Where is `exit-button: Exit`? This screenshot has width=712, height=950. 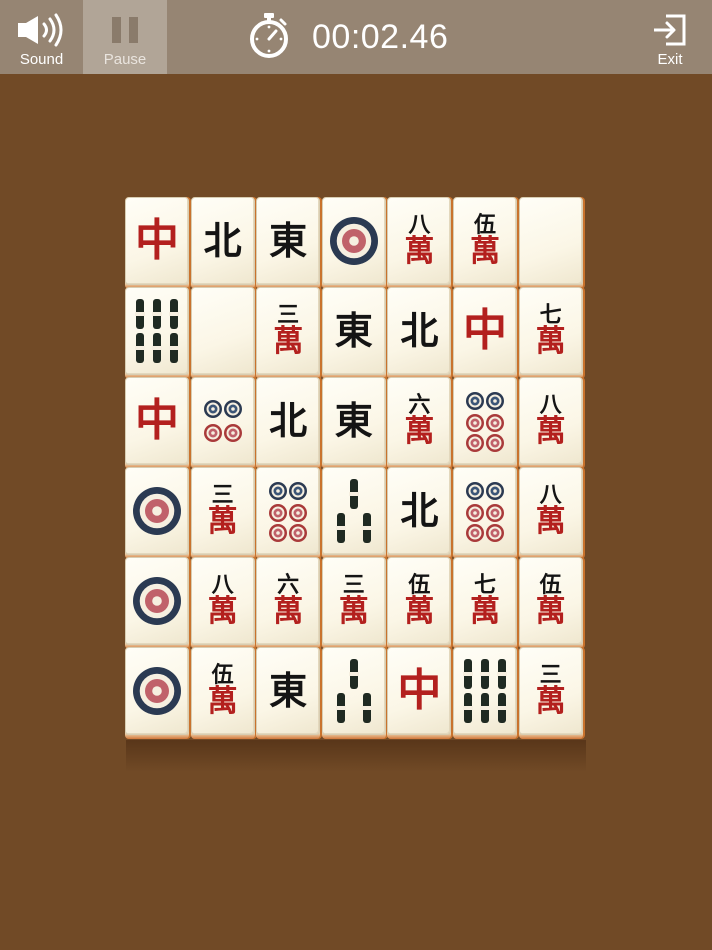 exit-button: Exit is located at coordinates (670, 37).